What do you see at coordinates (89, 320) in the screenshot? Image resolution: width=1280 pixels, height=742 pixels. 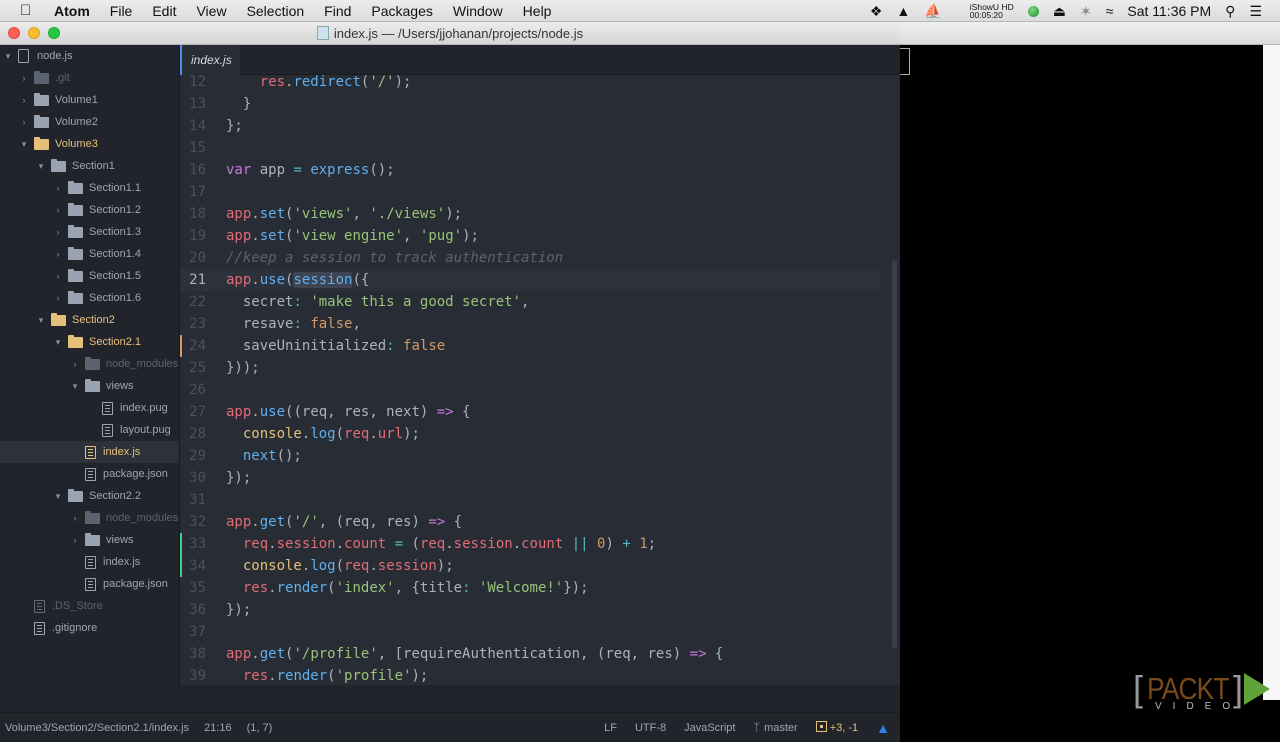 I see `tree-folder: ▾ Section2` at bounding box center [89, 320].